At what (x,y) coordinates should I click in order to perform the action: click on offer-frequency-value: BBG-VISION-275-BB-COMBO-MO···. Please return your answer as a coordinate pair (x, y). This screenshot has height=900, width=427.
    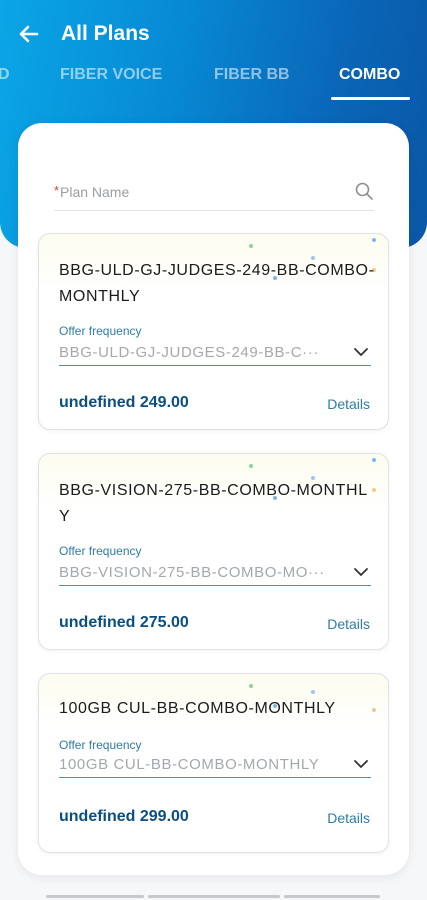
    Looking at the image, I should click on (192, 572).